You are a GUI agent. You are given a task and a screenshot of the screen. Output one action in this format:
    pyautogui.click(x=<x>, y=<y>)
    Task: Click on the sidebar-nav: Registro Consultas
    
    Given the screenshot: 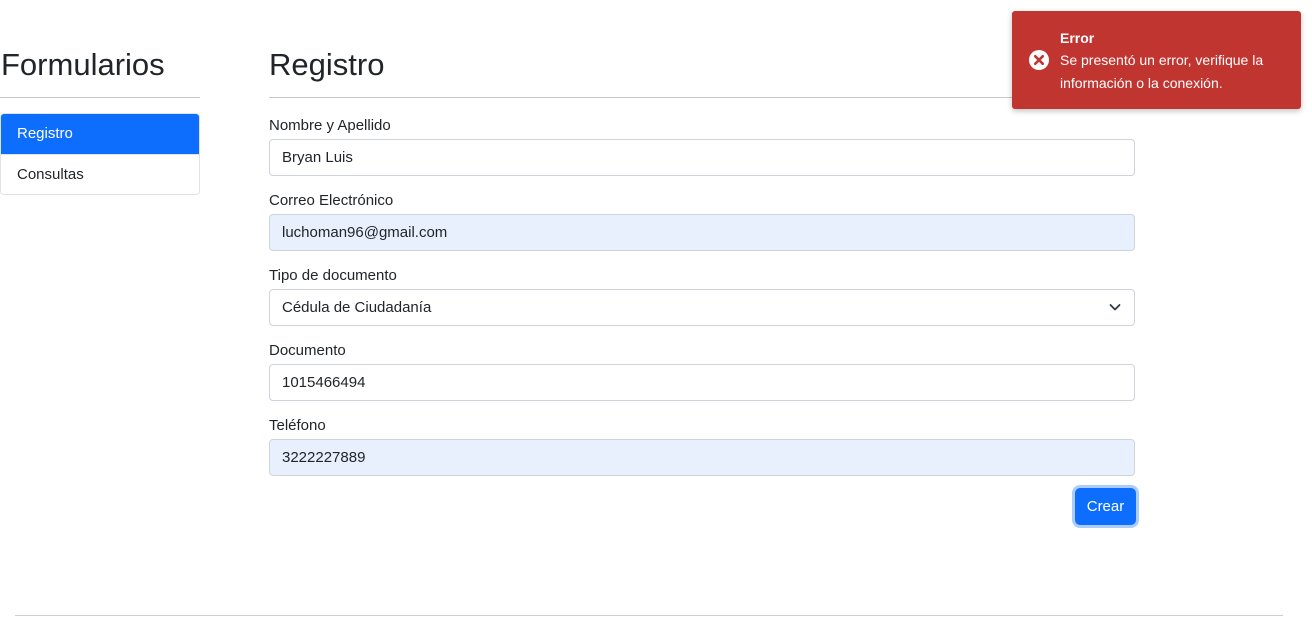 What is the action you would take?
    pyautogui.click(x=100, y=154)
    